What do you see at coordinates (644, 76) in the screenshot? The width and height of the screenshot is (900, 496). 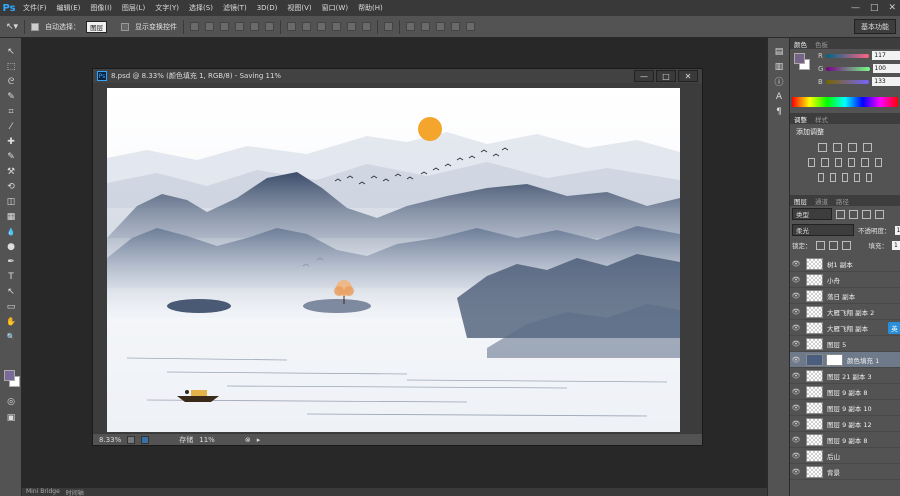 I see `doc-minimize-icon: —` at bounding box center [644, 76].